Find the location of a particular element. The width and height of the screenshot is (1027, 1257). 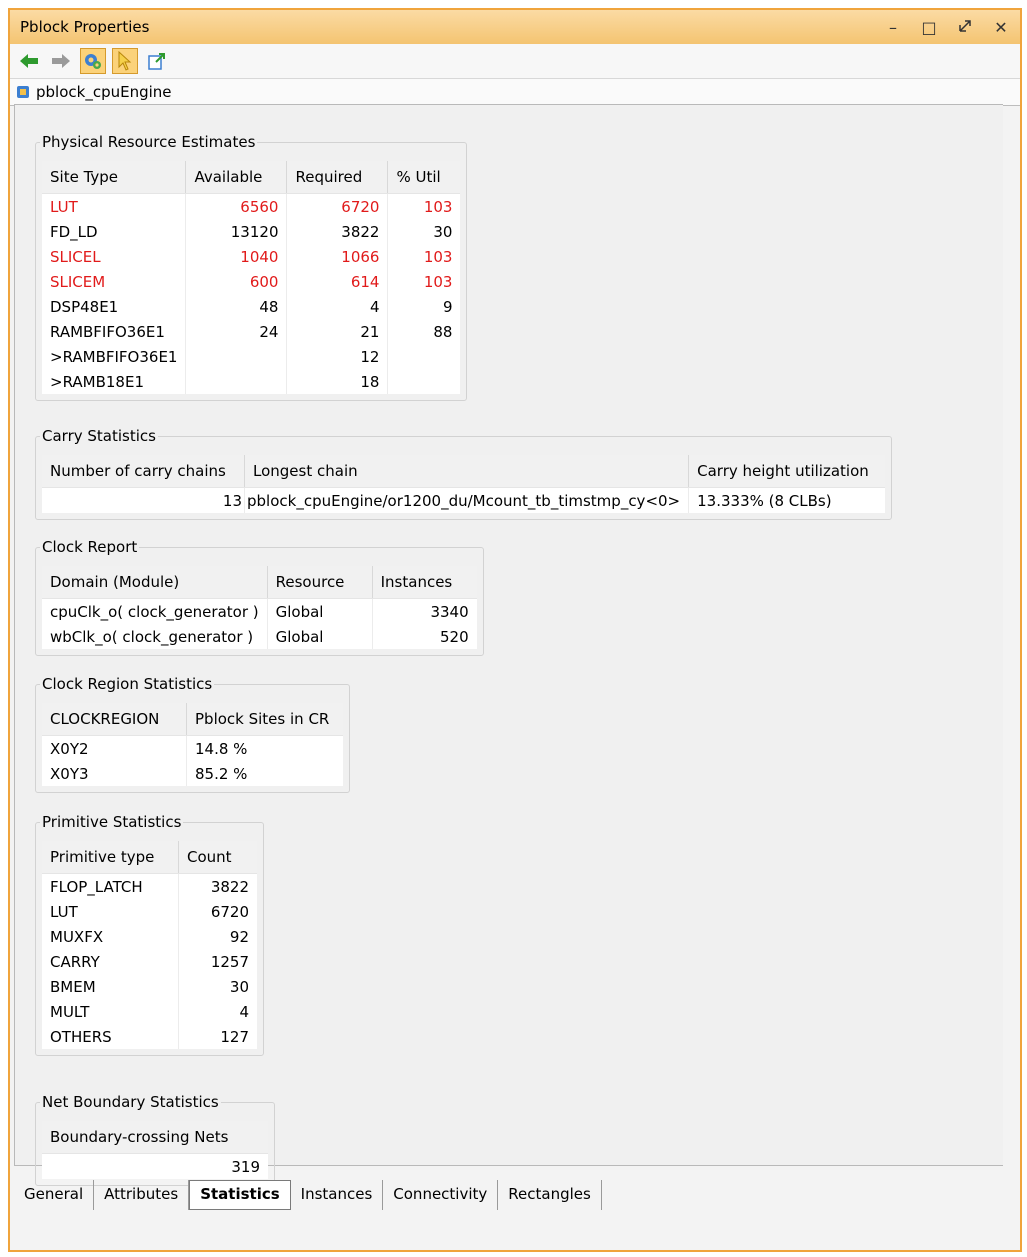

table-row: DSP48E1 48 4 9 is located at coordinates (251, 306).